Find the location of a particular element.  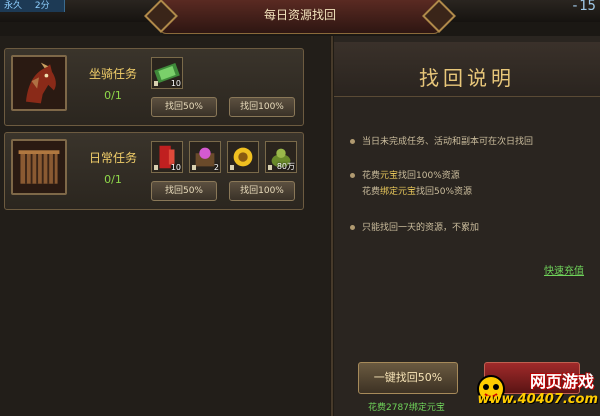

task-title: 坐骑任务 is located at coordinates (112, 74).